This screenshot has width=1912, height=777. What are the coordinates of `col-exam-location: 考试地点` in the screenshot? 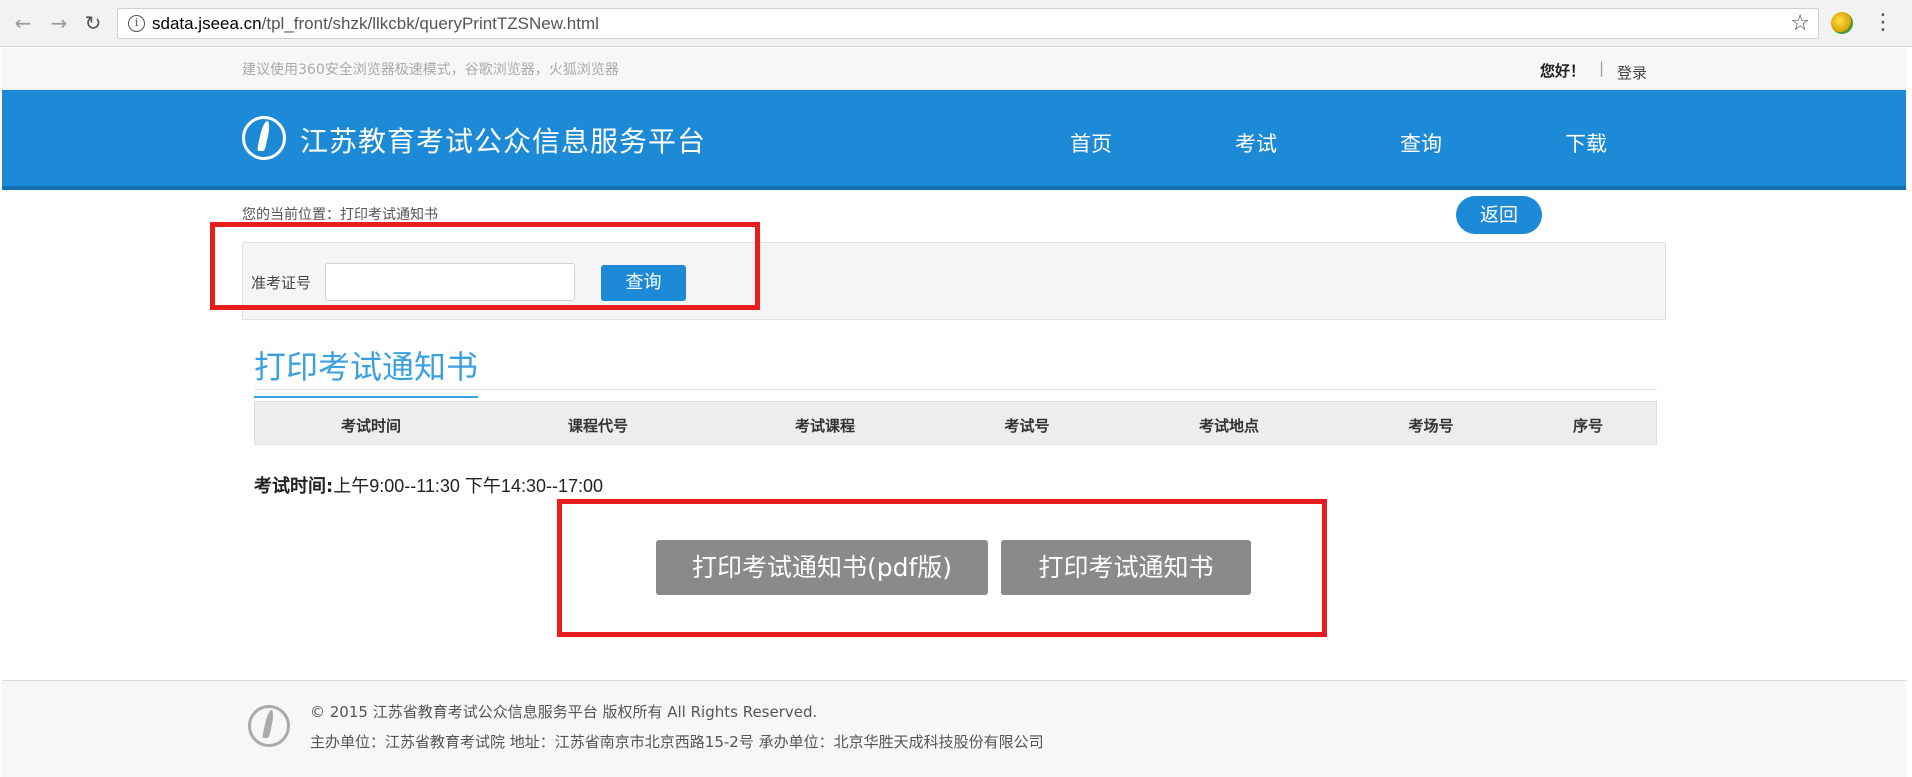 It's located at (1229, 426).